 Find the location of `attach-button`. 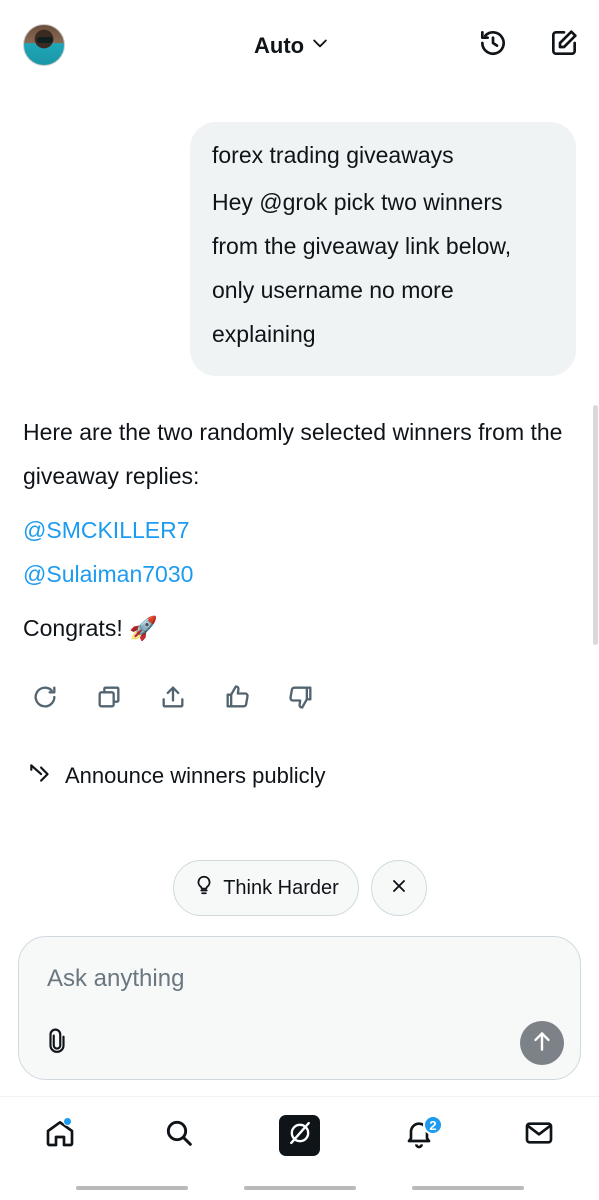

attach-button is located at coordinates (57, 1043).